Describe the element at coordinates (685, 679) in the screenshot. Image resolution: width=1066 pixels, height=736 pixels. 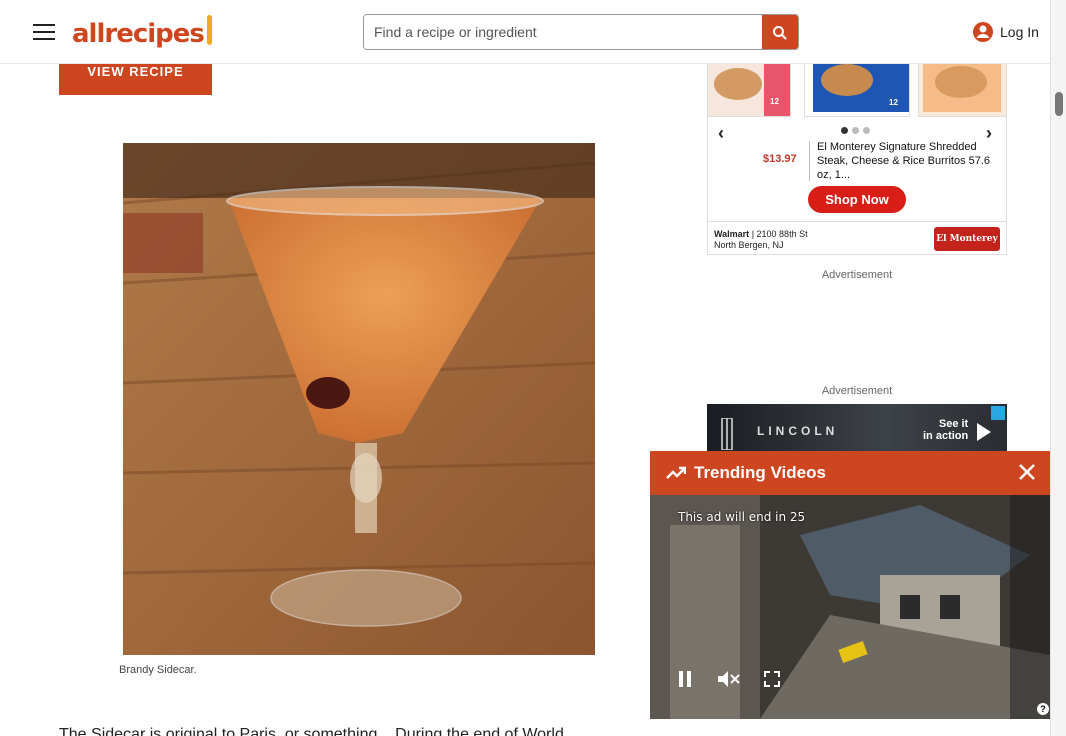
I see `pause-icon` at that location.